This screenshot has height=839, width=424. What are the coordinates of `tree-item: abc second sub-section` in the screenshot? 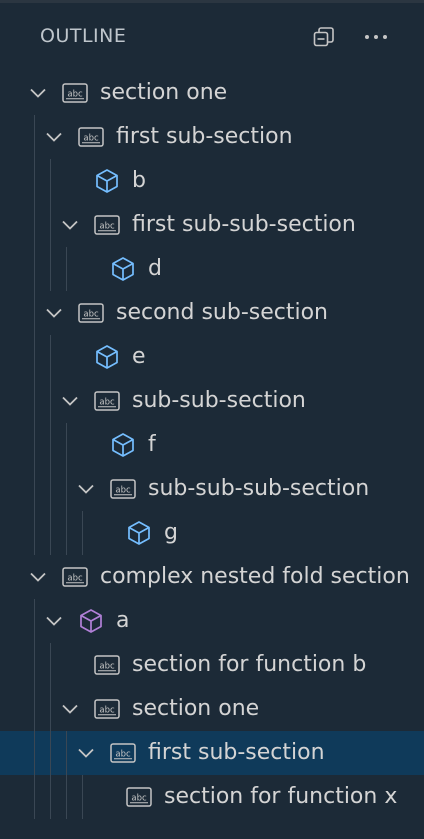 It's located at (212, 313).